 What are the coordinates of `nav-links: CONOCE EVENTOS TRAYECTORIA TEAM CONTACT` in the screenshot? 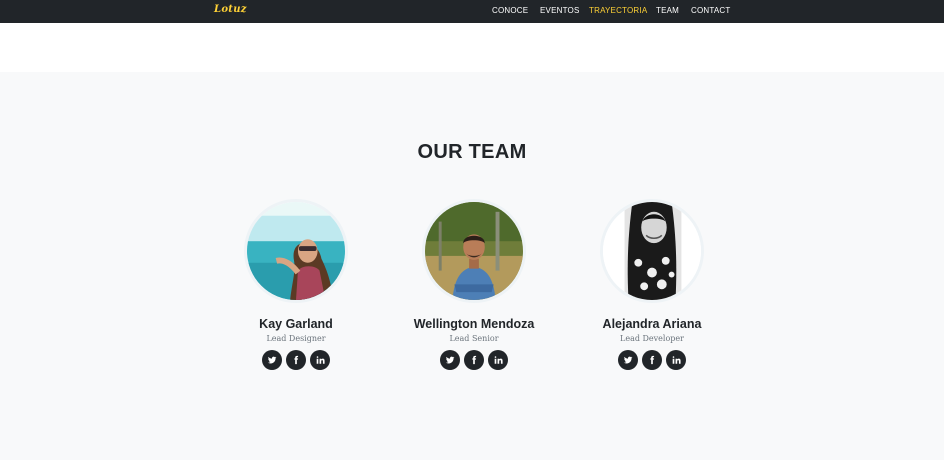 It's located at (472, 11).